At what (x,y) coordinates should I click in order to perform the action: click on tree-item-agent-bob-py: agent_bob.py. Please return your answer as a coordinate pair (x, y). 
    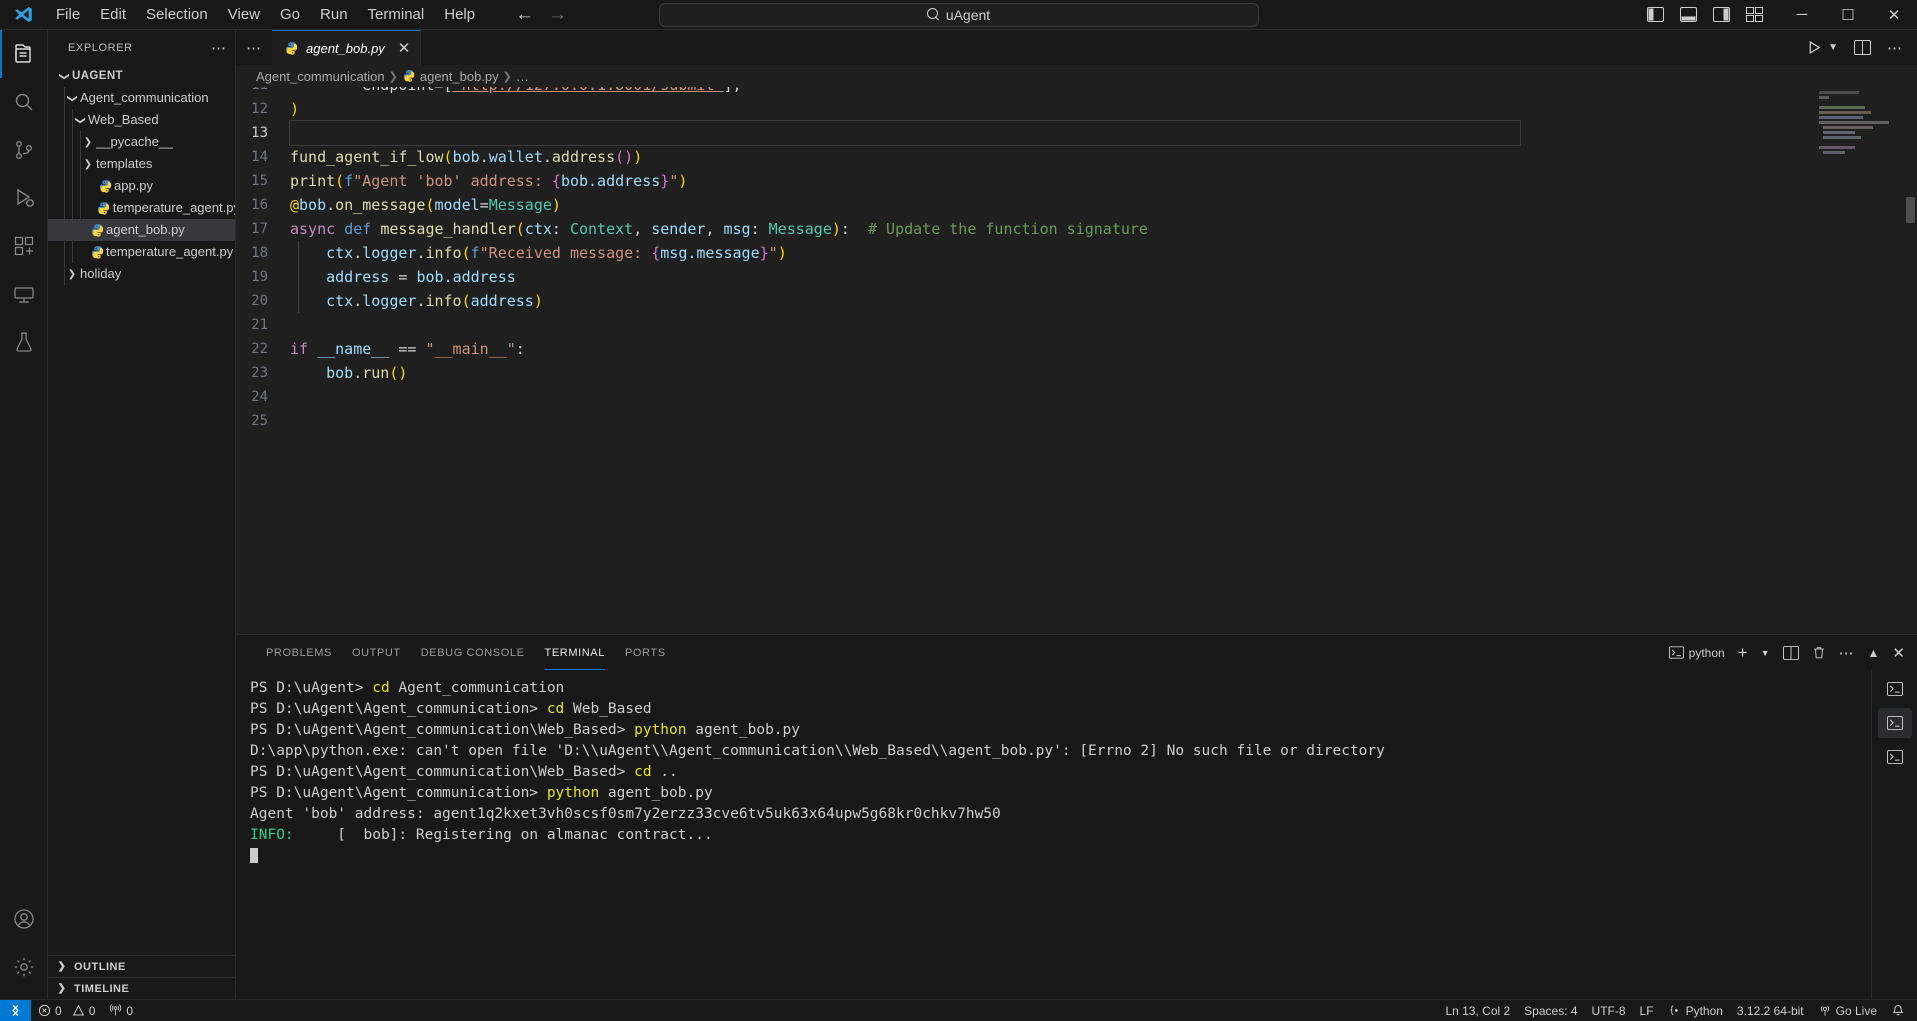
    Looking at the image, I should click on (141, 230).